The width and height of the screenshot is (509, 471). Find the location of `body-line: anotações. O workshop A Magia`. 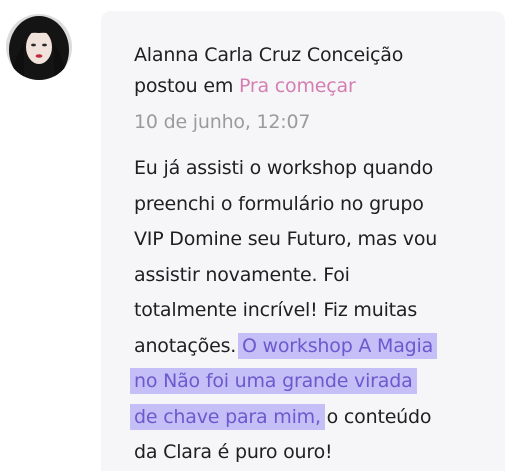

body-line: anotações. O workshop A Magia is located at coordinates (319, 347).